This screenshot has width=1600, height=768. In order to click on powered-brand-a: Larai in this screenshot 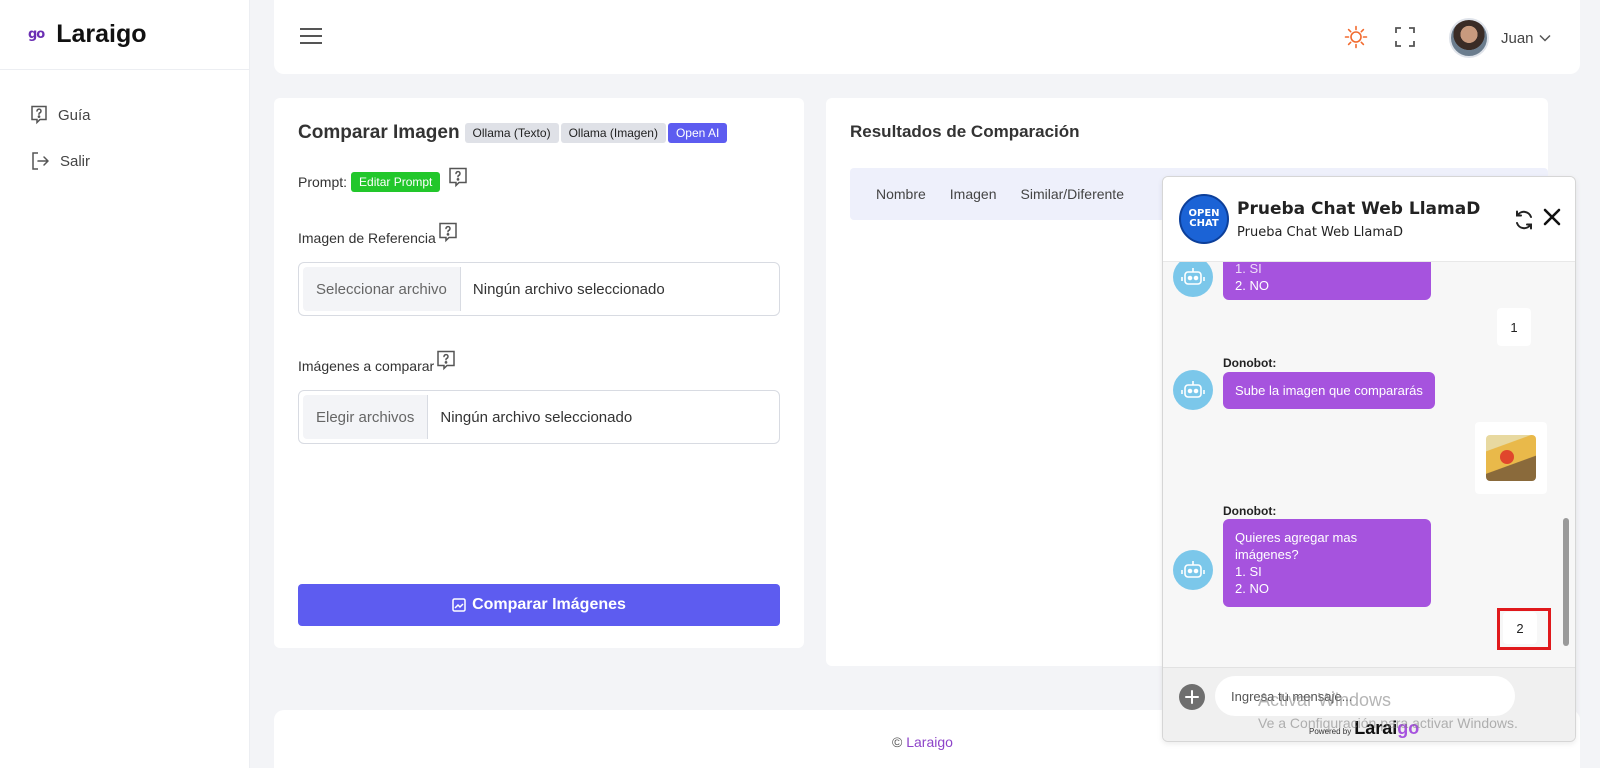, I will do `click(1376, 728)`.